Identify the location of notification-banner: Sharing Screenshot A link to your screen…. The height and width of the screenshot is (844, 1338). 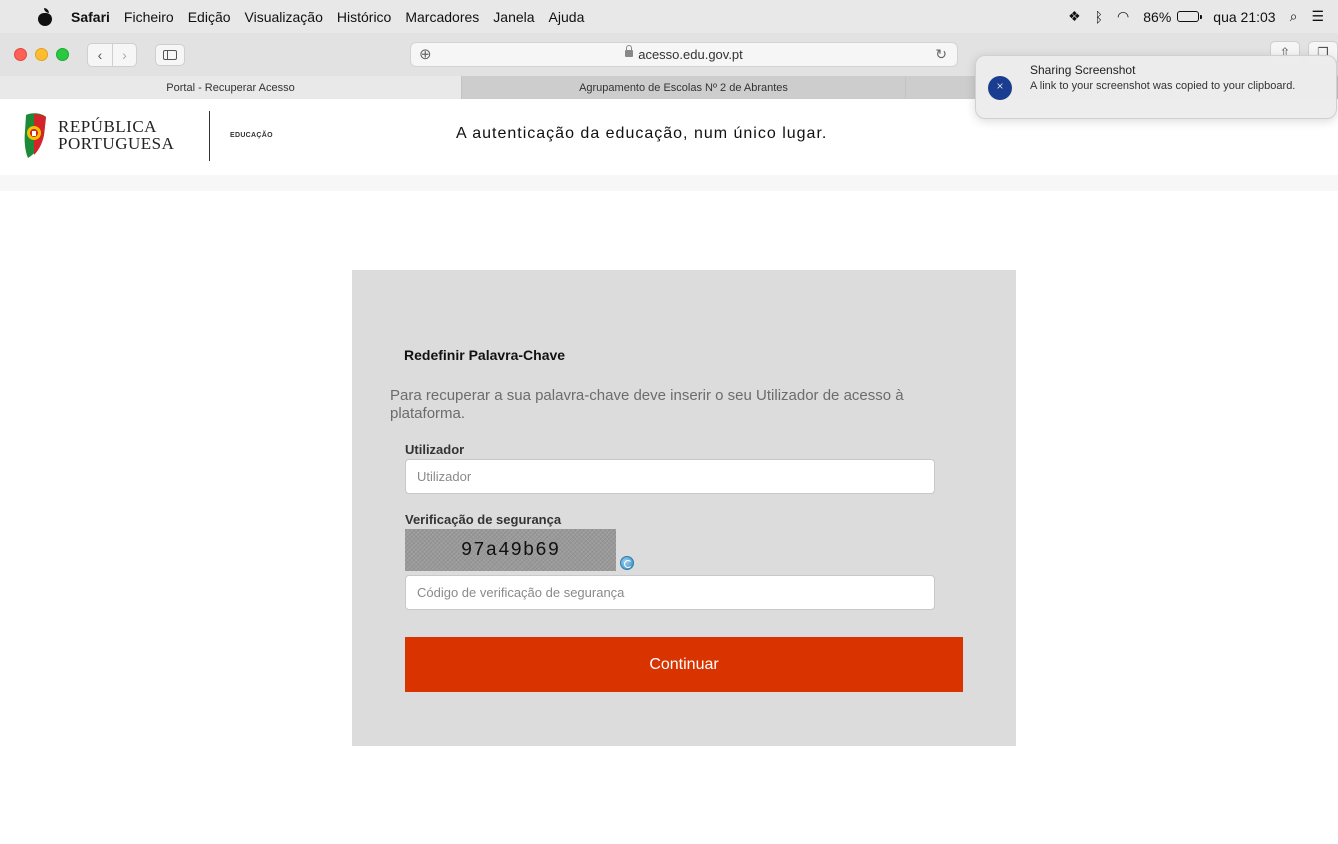
(1156, 87).